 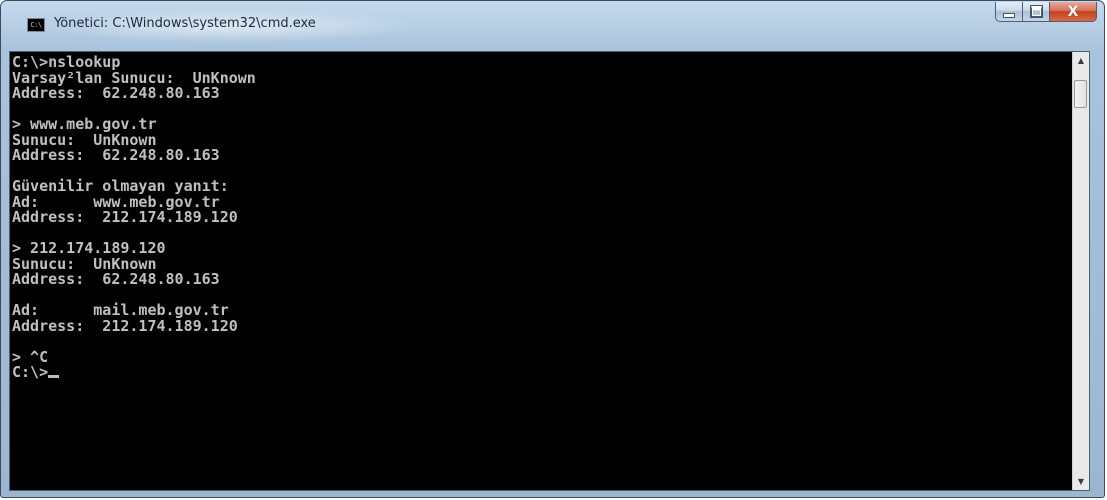 I want to click on close-icon: X, so click(x=1073, y=11).